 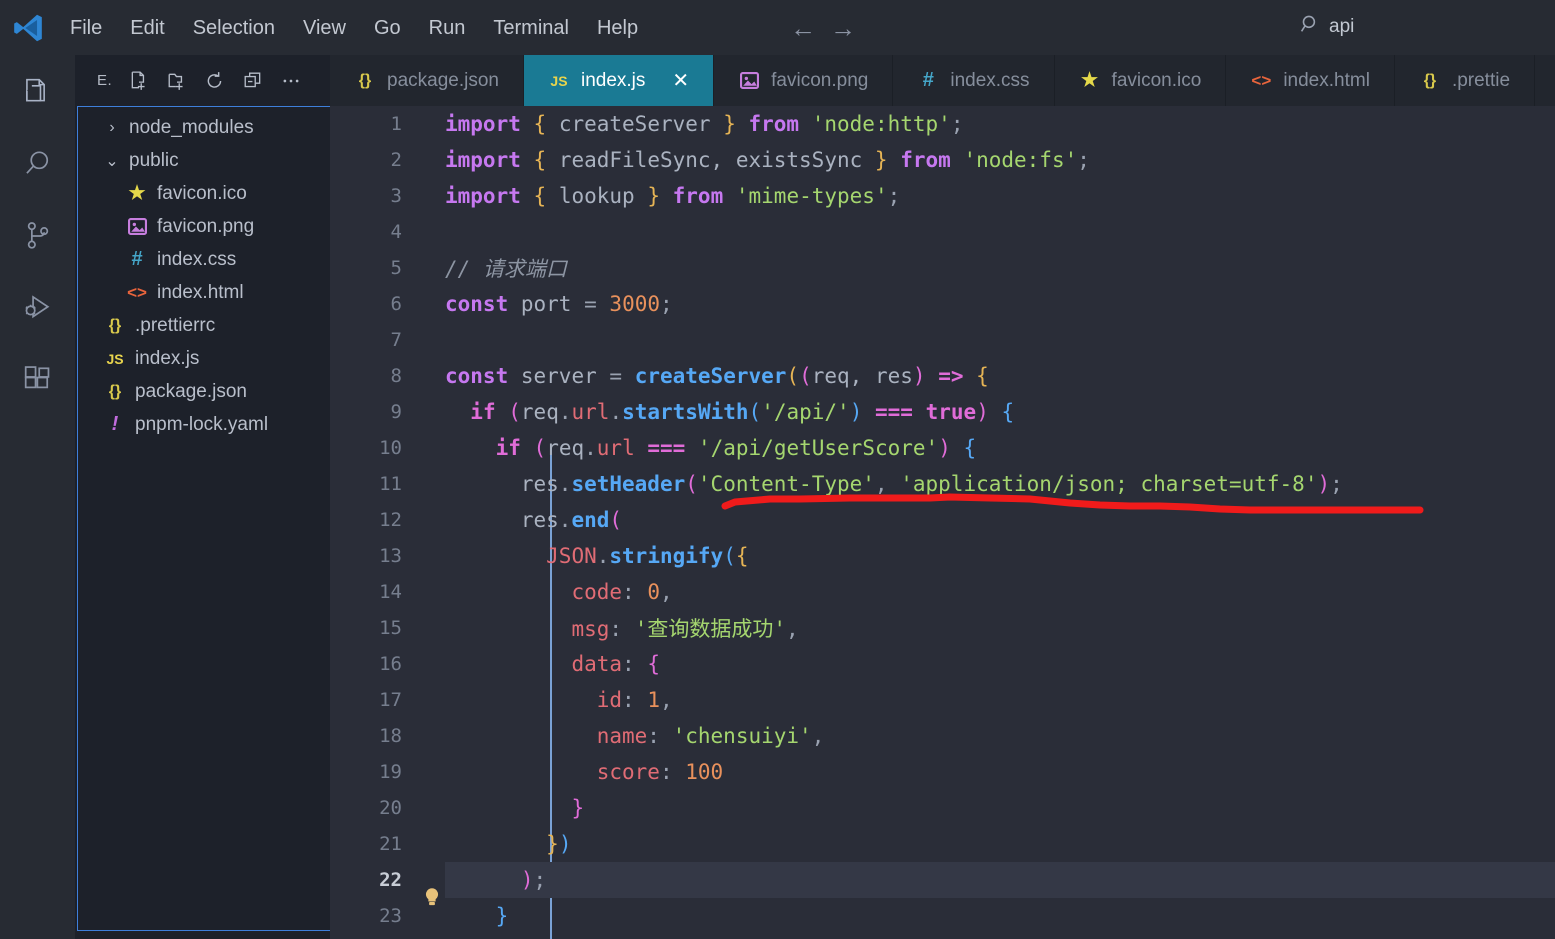 I want to click on code-line: 3 import { lookup } from 'mime-types';, so click(x=942, y=196).